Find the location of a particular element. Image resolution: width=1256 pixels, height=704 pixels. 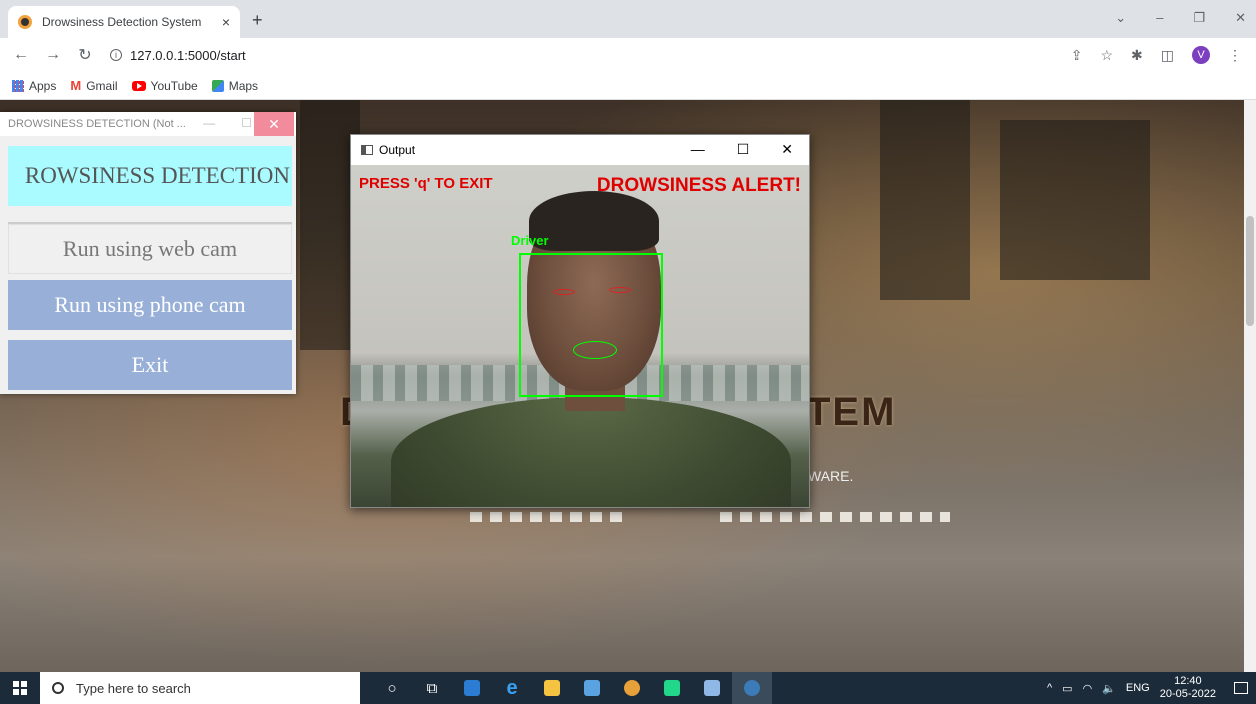

minimize-icon: – is located at coordinates (1159, 18).